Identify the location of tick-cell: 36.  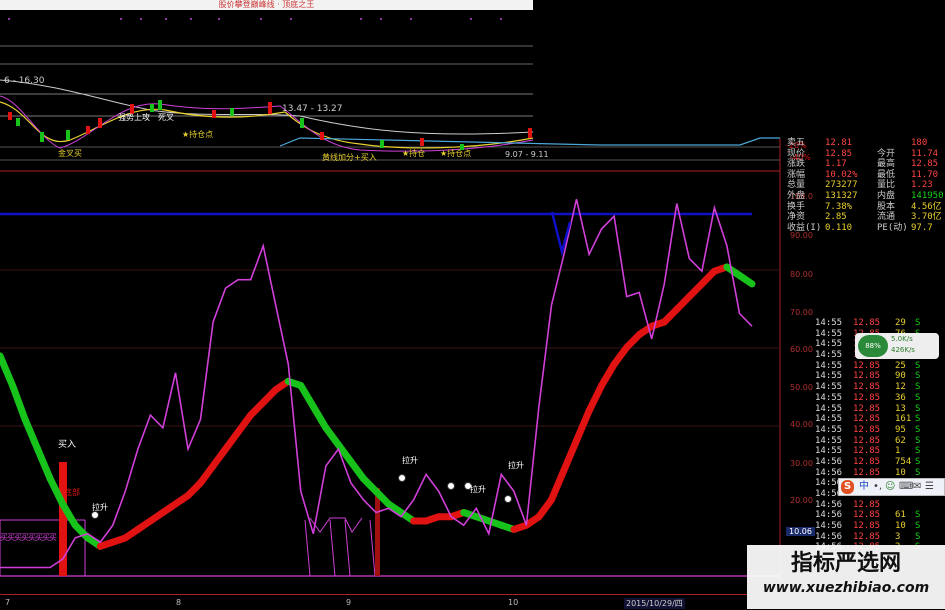
(900, 397).